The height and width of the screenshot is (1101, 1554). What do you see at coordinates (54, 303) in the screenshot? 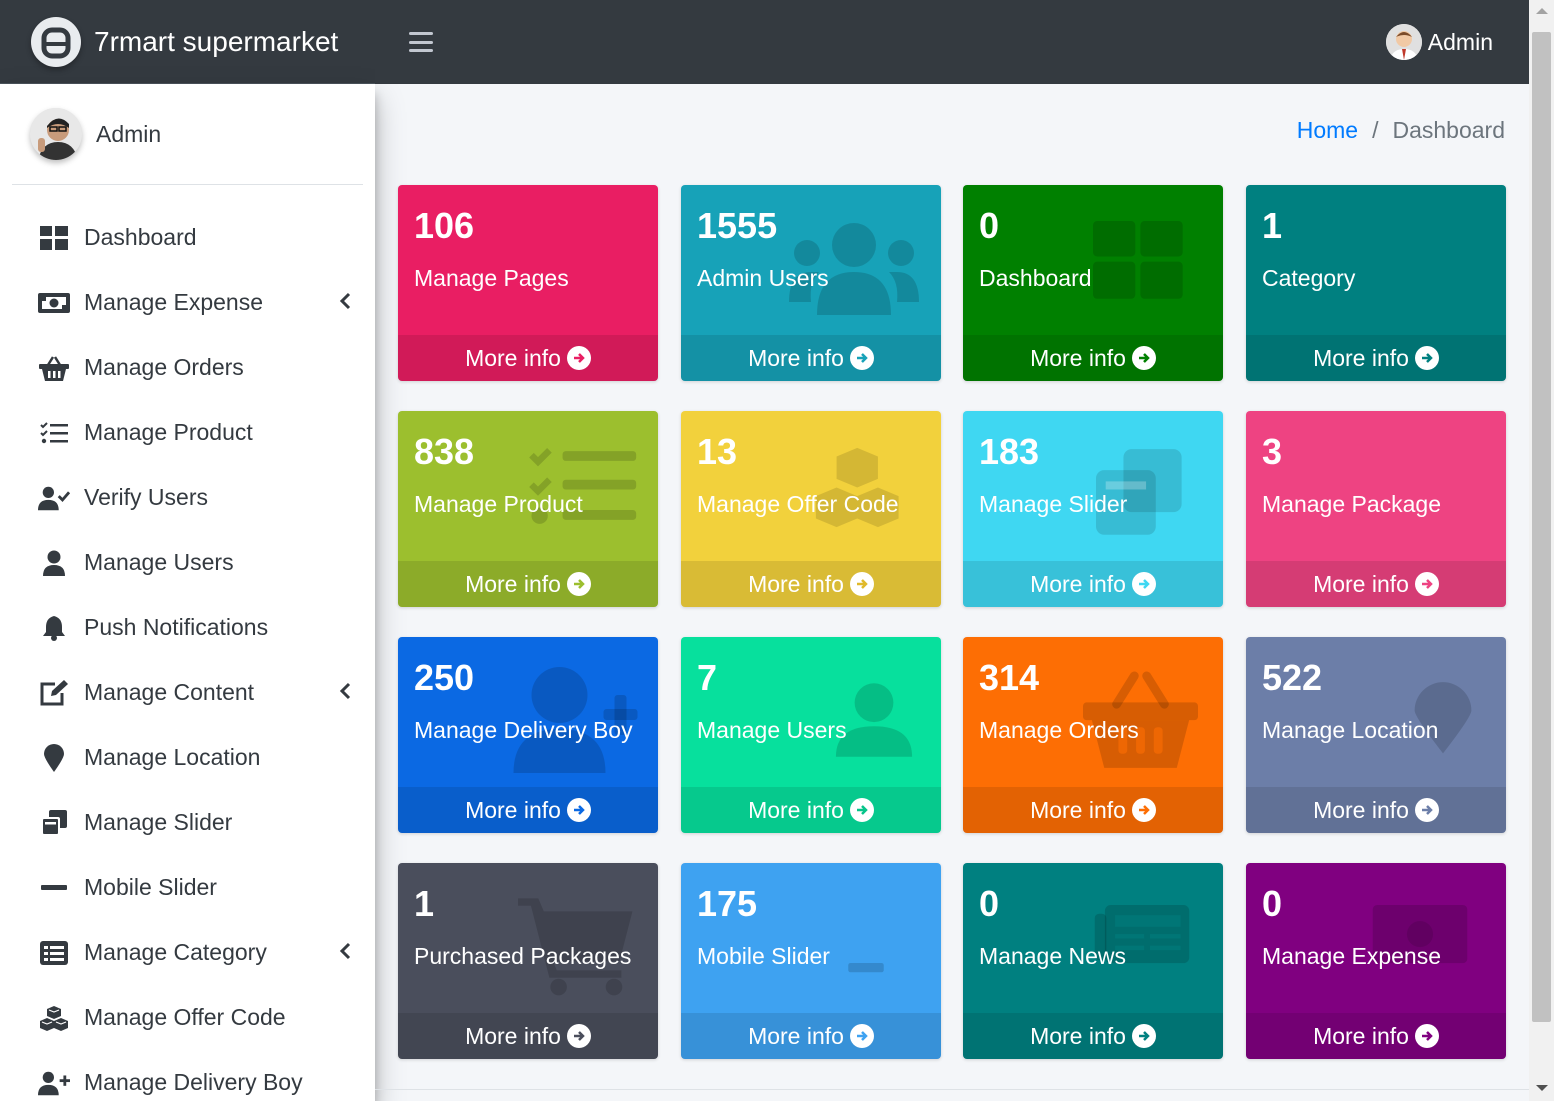
I see `money-icon` at bounding box center [54, 303].